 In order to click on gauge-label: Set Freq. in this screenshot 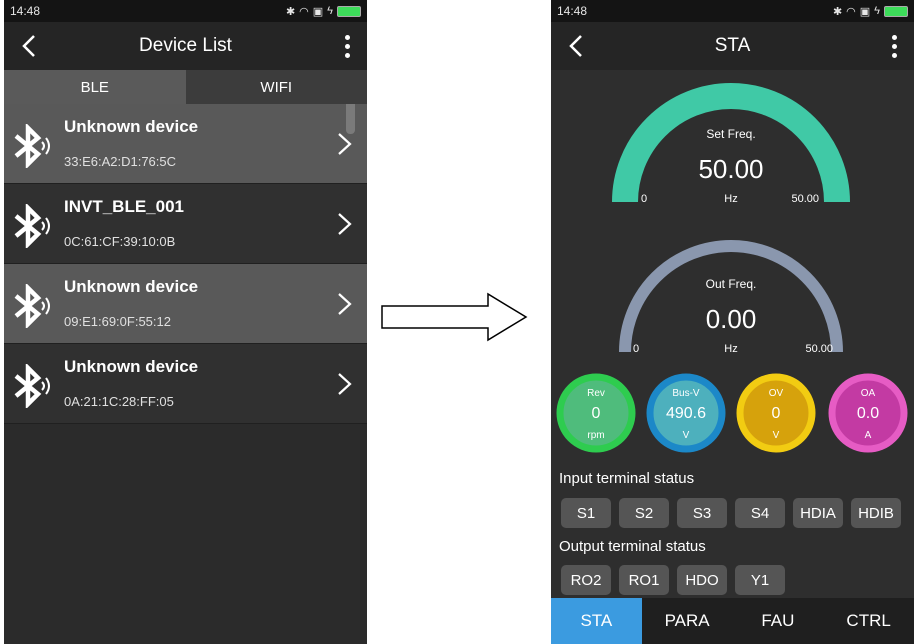, I will do `click(730, 134)`.